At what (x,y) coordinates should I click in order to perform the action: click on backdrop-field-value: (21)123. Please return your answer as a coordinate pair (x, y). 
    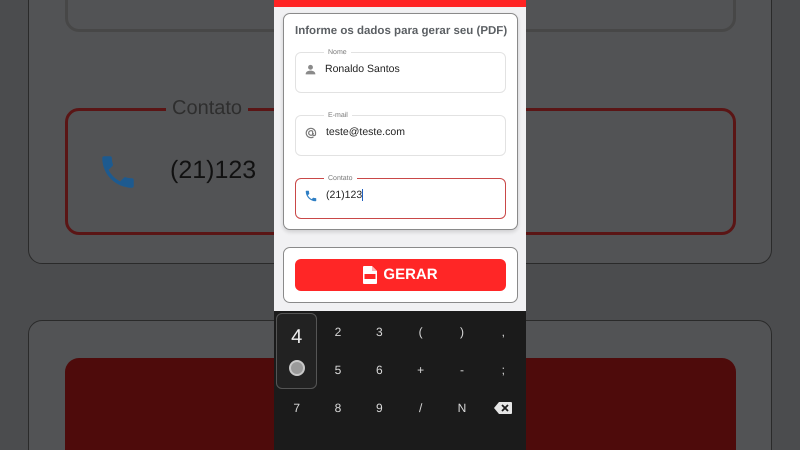
    Looking at the image, I should click on (213, 170).